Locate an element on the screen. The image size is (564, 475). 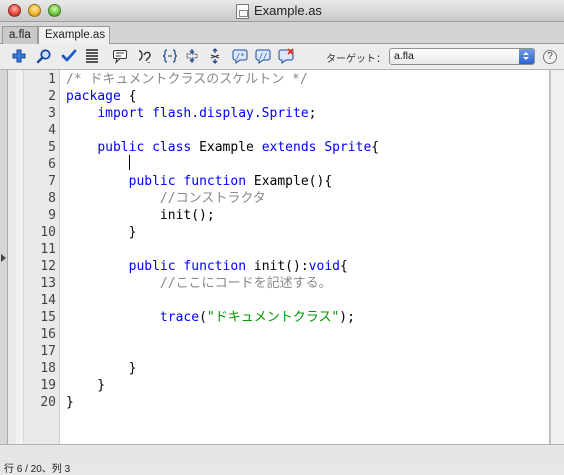
vertical-scrollbar is located at coordinates (557, 257).